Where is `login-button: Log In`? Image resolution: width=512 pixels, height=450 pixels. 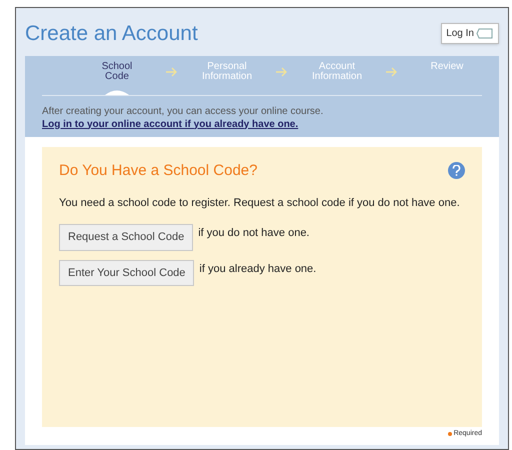 login-button: Log In is located at coordinates (470, 33).